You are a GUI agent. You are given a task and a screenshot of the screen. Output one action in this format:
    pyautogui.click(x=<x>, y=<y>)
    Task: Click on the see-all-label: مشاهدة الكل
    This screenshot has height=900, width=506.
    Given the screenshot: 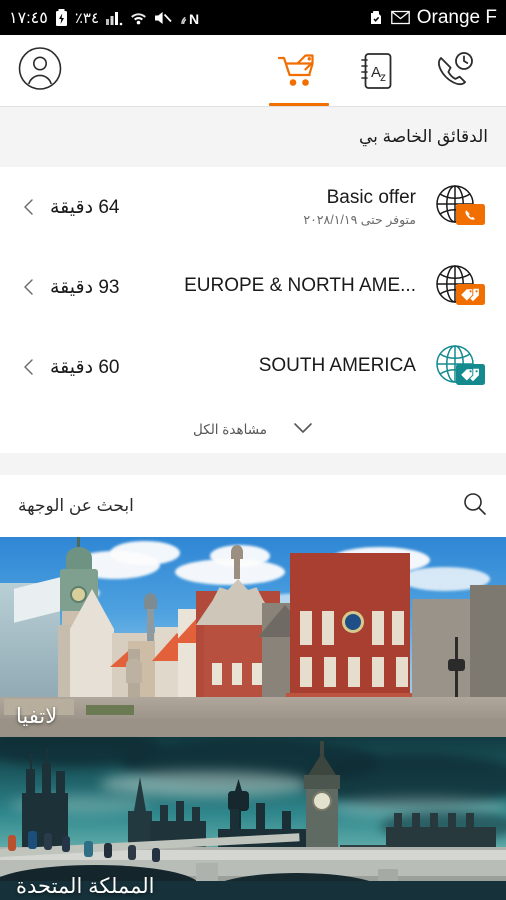 What is the action you would take?
    pyautogui.click(x=230, y=429)
    